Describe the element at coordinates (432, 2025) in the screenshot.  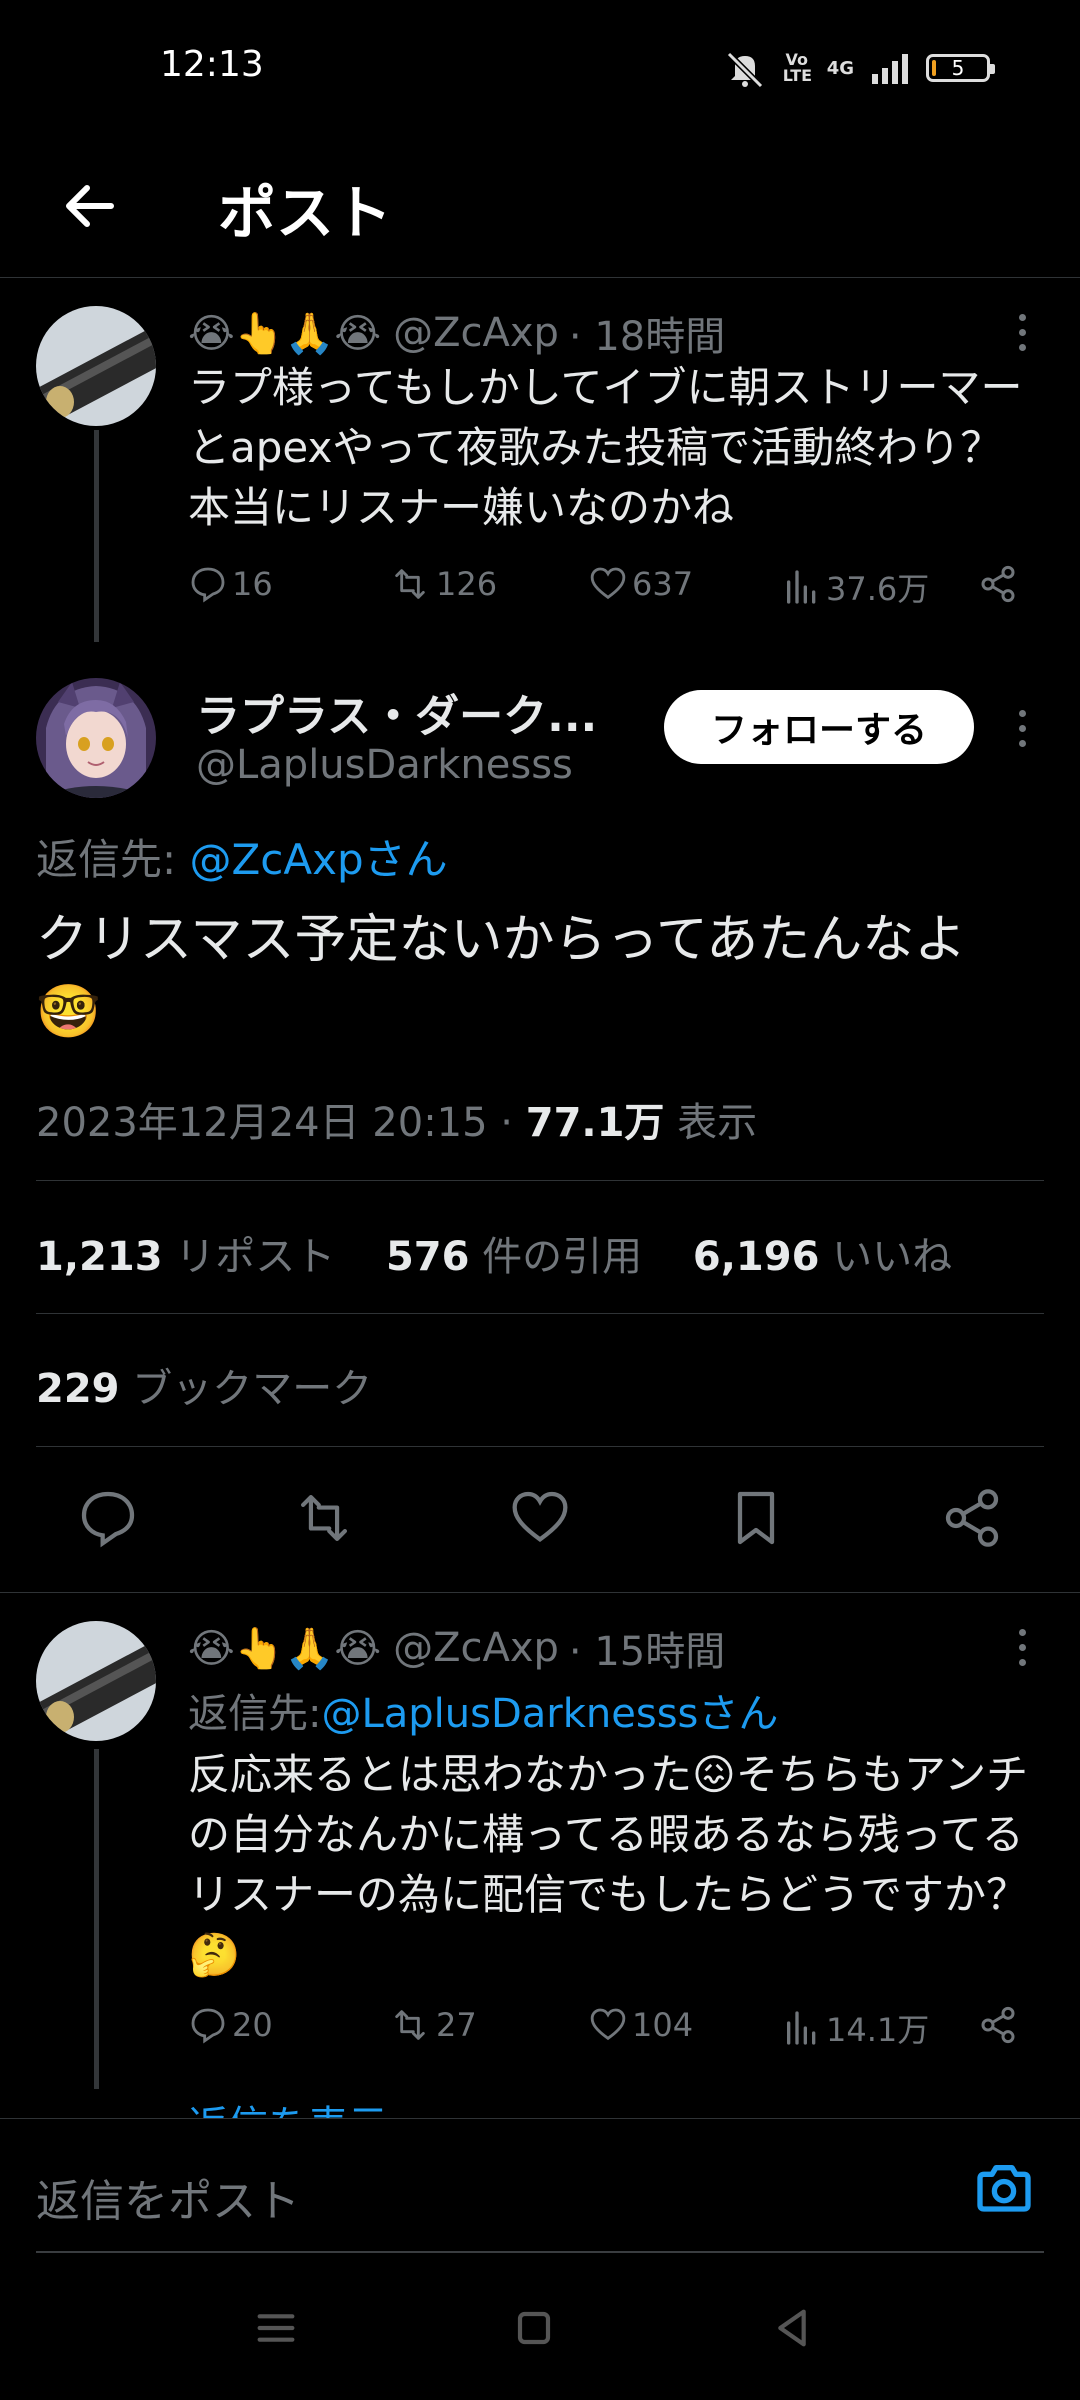
I see `repost-button: 27` at that location.